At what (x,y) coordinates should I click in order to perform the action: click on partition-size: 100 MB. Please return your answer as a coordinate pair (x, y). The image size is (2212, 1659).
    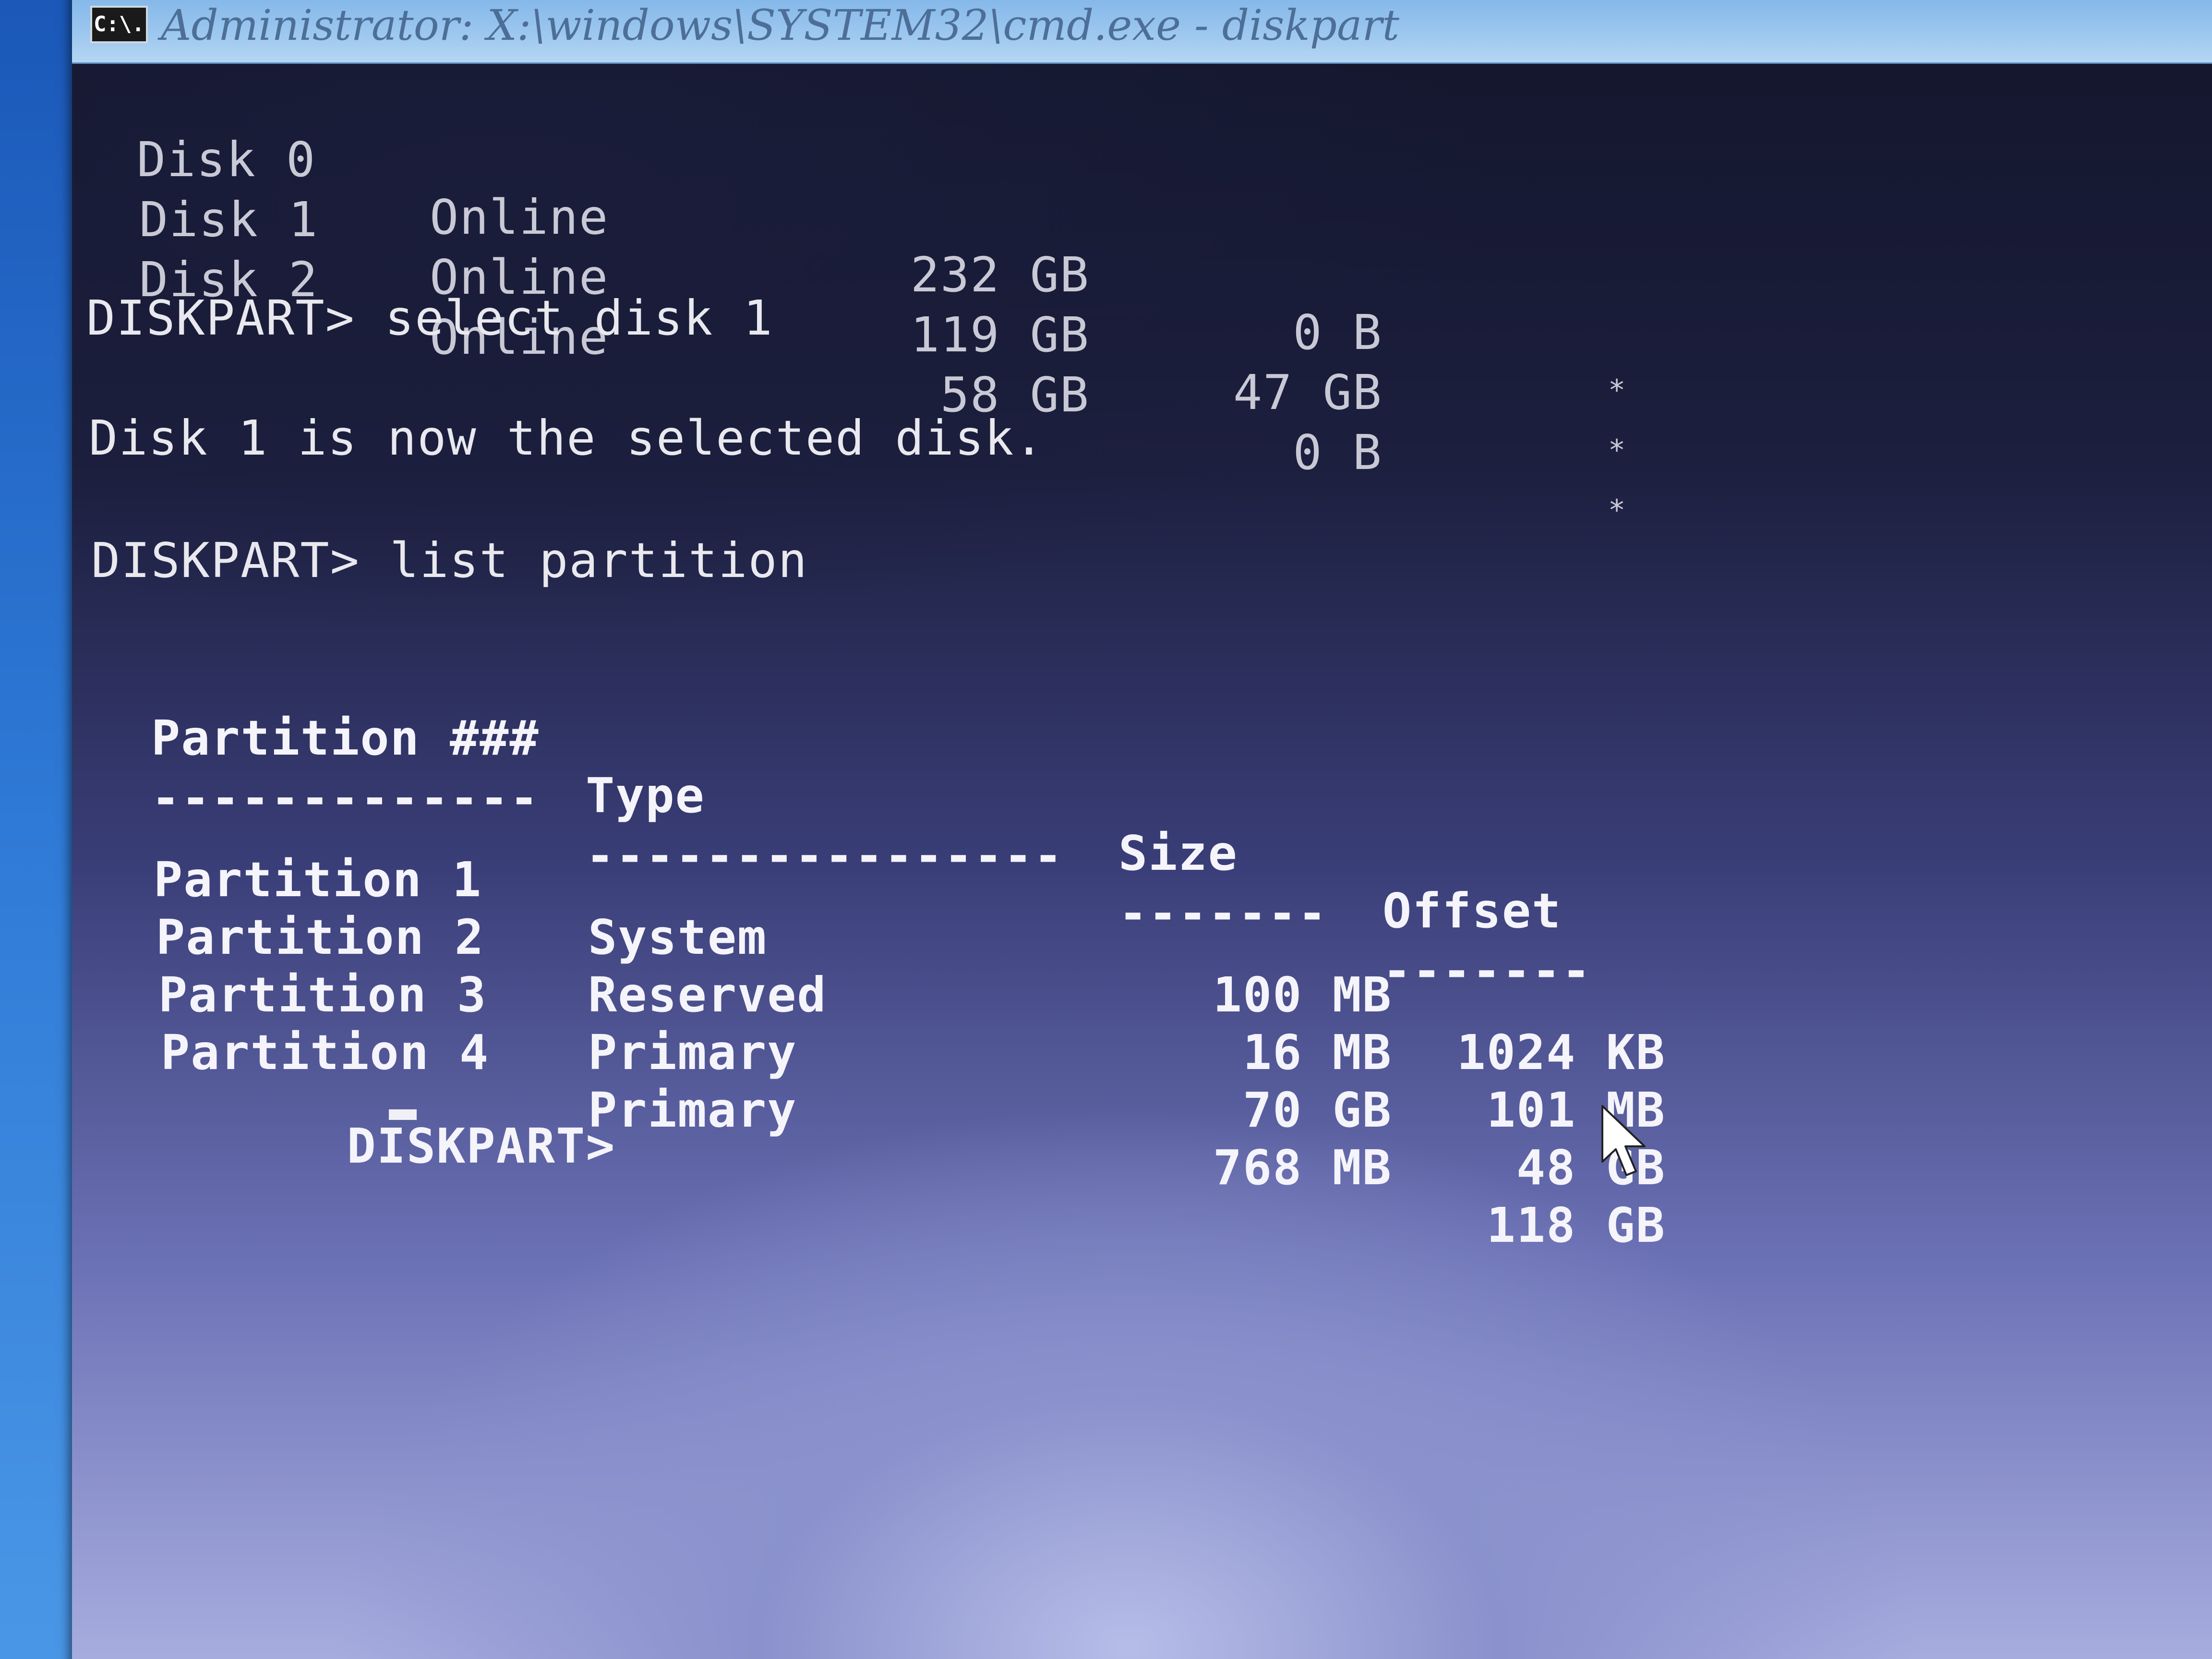
    Looking at the image, I should click on (1302, 995).